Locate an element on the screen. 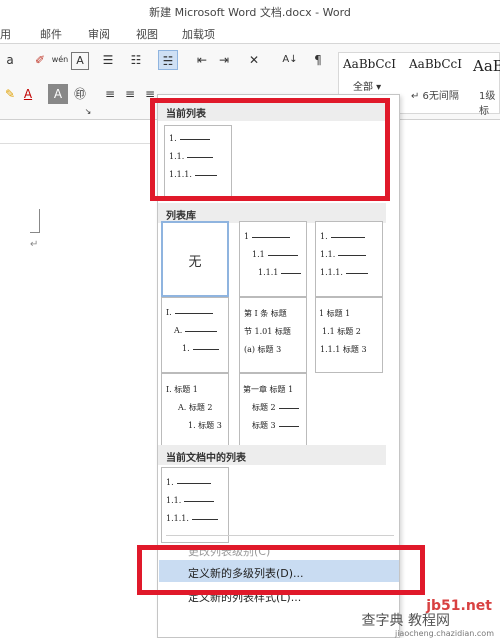  library-cell-7: 第一章 标题 1 标题 2 标题 3 is located at coordinates (273, 411).